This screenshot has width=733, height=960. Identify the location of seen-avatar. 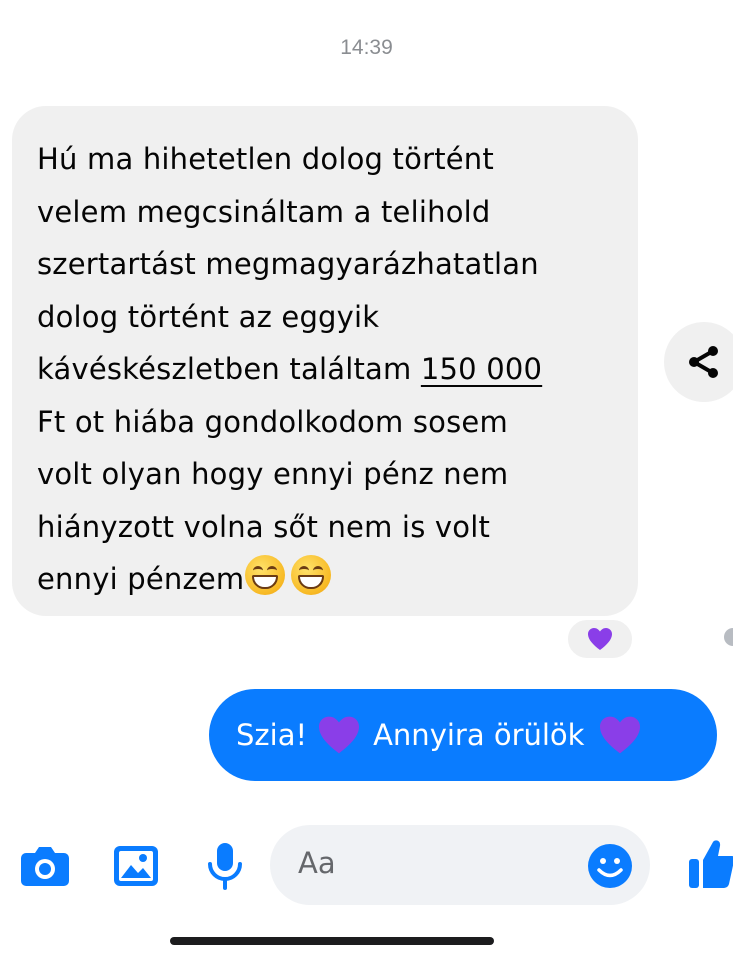
(728, 637).